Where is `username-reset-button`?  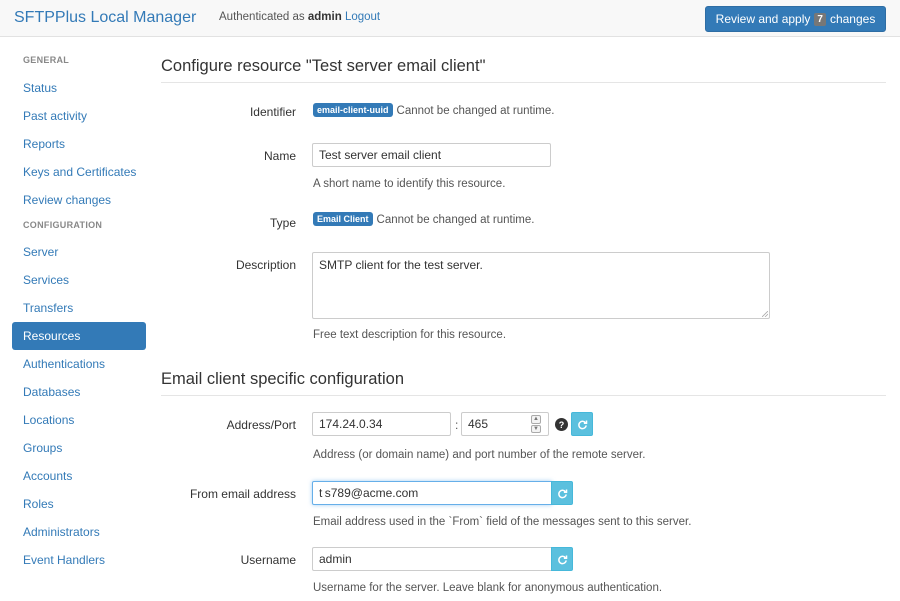
username-reset-button is located at coordinates (562, 559).